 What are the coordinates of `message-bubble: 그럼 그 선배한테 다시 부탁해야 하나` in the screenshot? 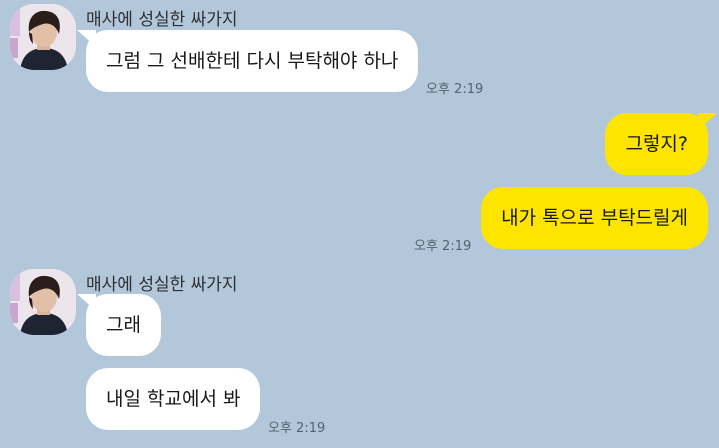 It's located at (248, 61).